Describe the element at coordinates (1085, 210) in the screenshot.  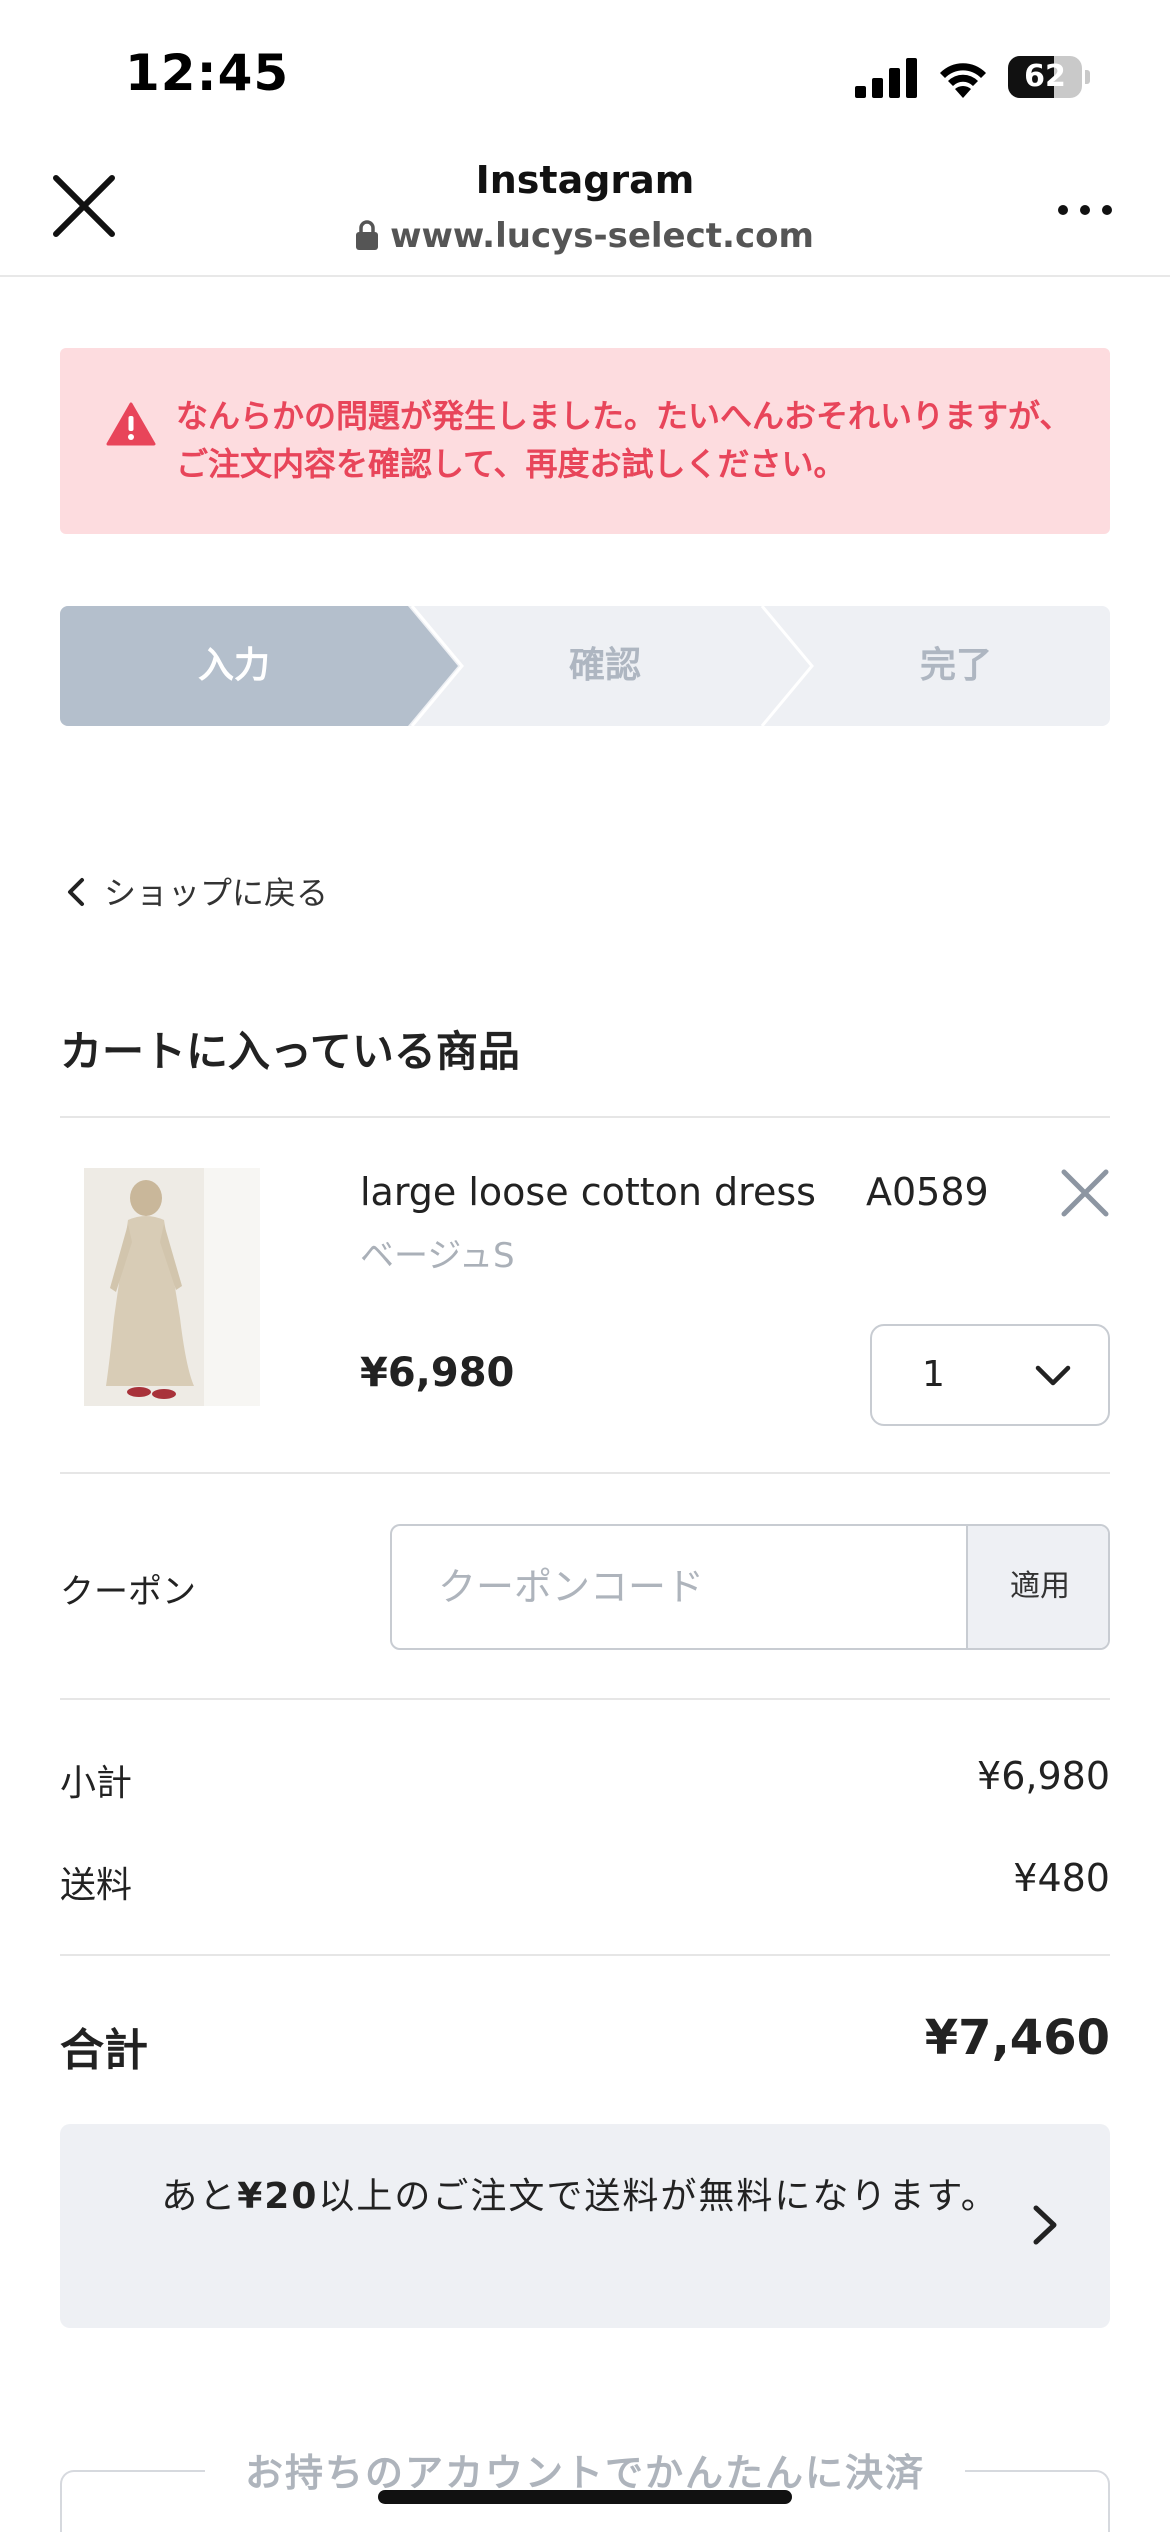
I see `more-options-button` at that location.